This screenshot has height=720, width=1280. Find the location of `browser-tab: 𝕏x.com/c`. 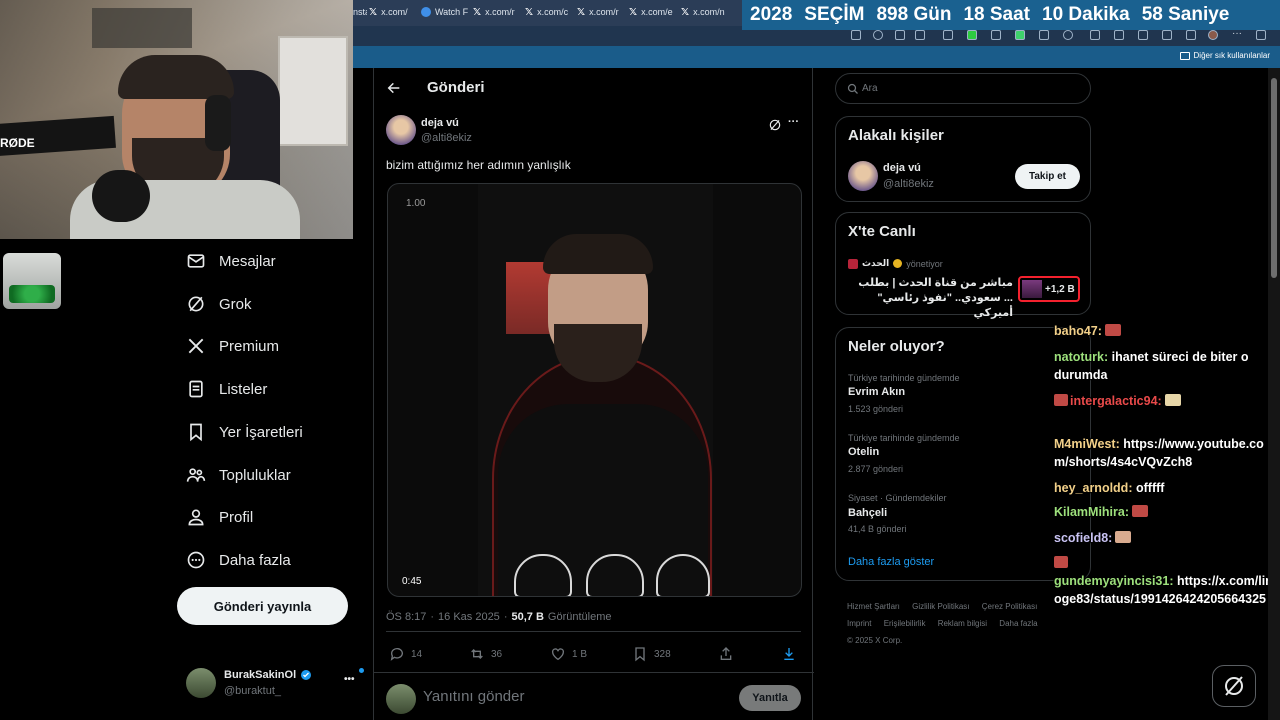

browser-tab: 𝕏x.com/c is located at coordinates (549, 12).